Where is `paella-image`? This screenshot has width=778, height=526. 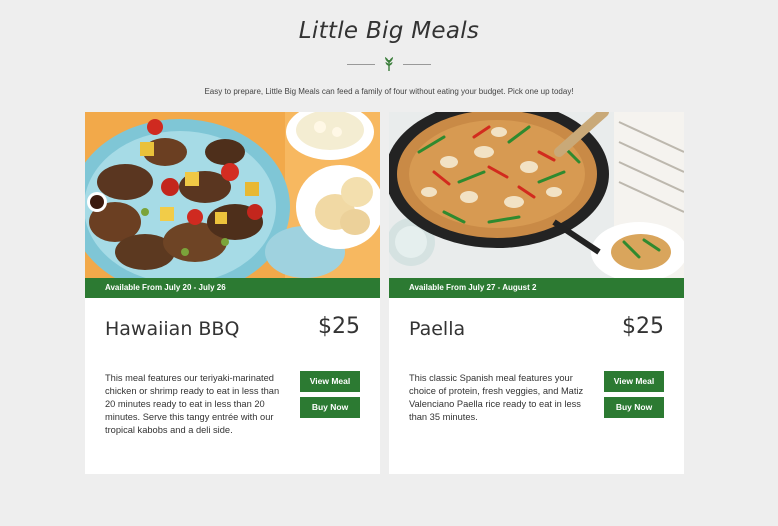 paella-image is located at coordinates (536, 195).